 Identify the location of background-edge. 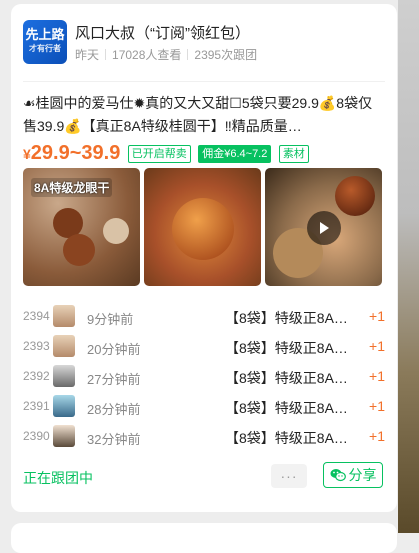
(408, 266).